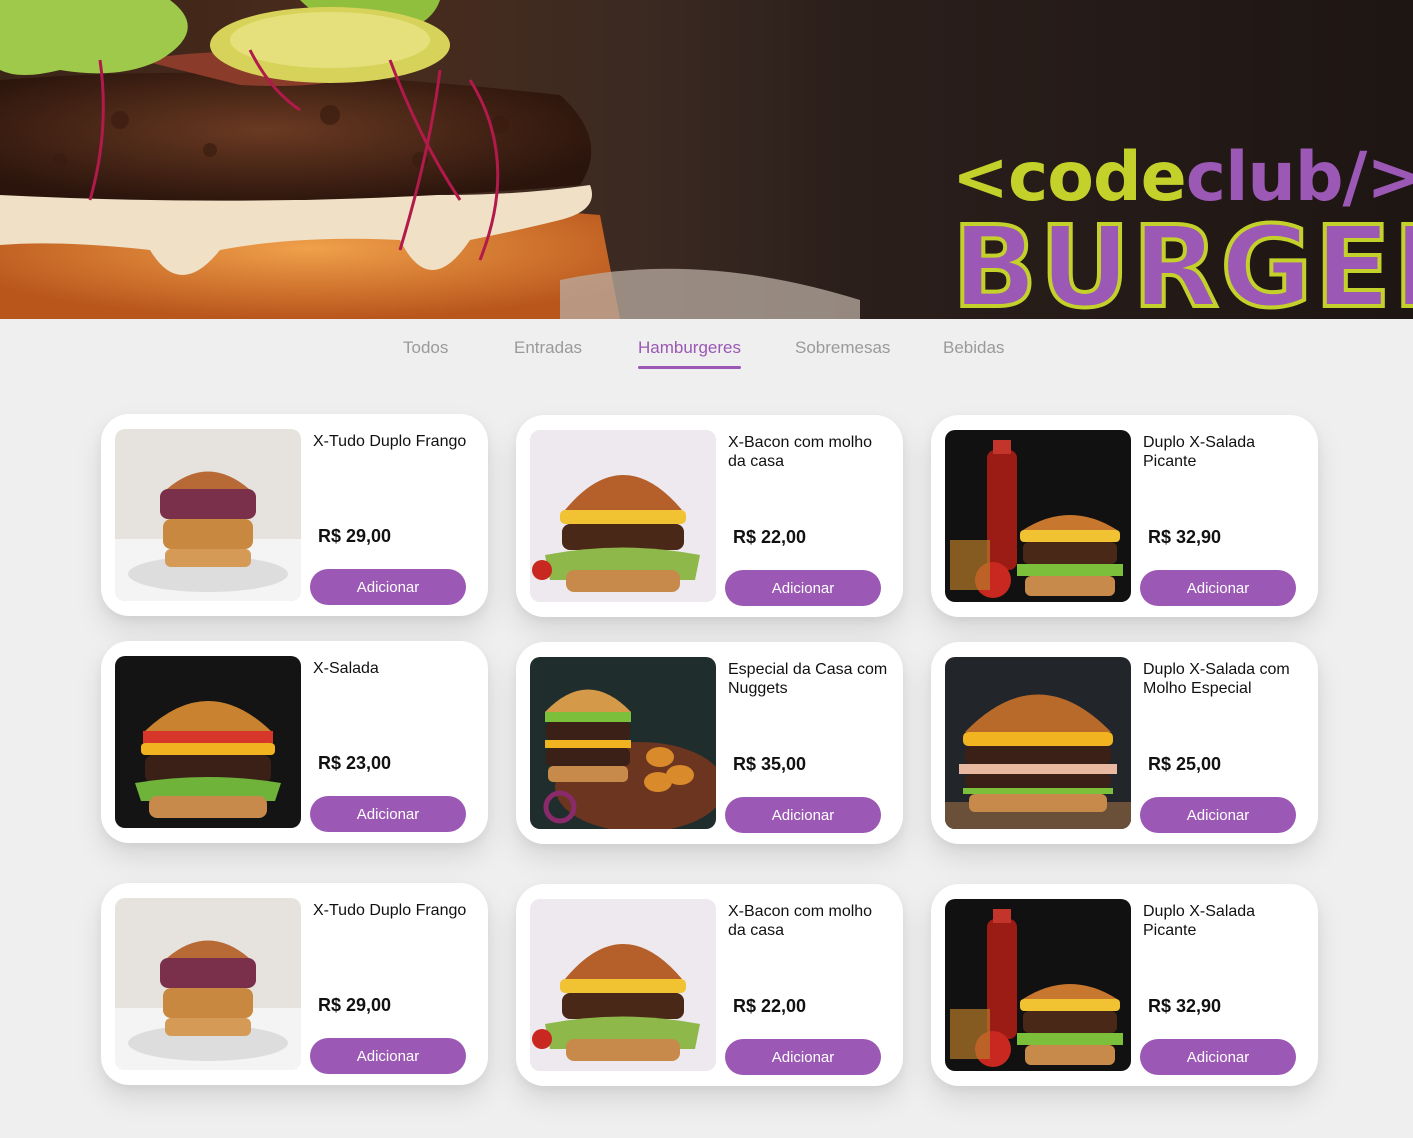 The image size is (1413, 1138). Describe the element at coordinates (689, 353) in the screenshot. I see `tab-hamburgeres: Hamburgeres` at that location.